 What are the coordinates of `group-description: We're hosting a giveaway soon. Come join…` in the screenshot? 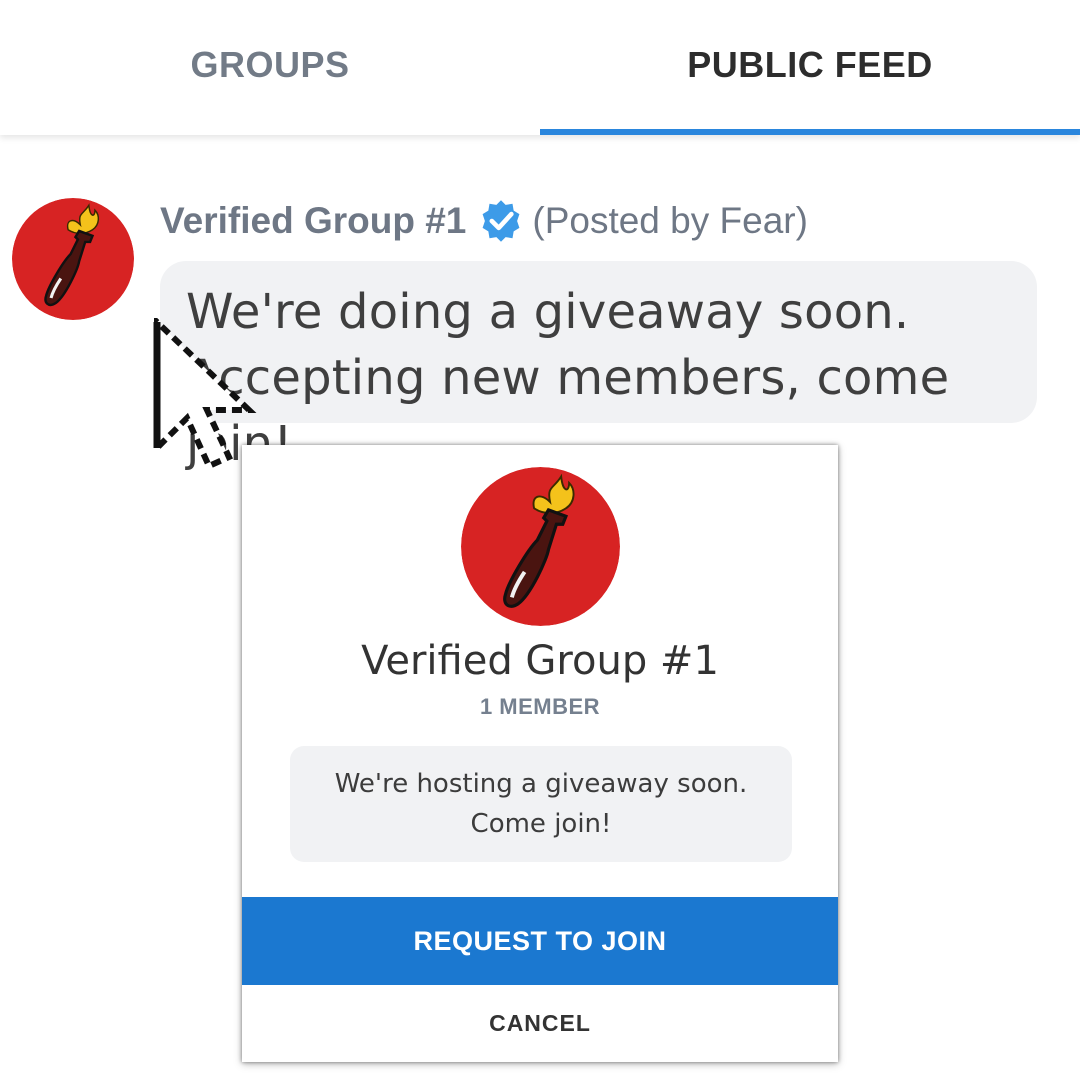 It's located at (541, 804).